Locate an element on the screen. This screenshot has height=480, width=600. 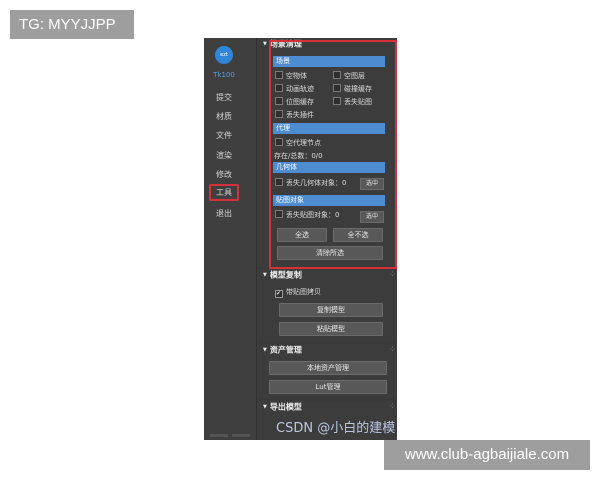
model-copy-section: ▼模型复制 ⁘ 带贴图拷贝 复制模型 粘贴模型 is located at coordinates (327, 305).